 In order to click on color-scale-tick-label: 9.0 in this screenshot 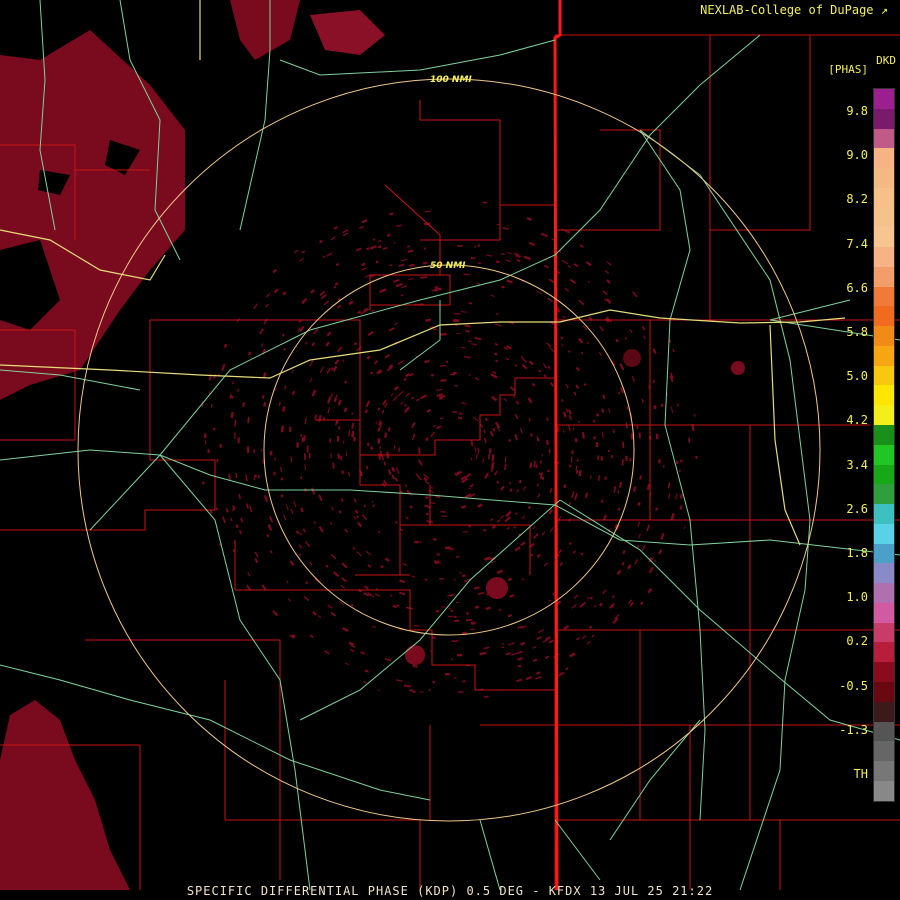, I will do `click(857, 155)`.